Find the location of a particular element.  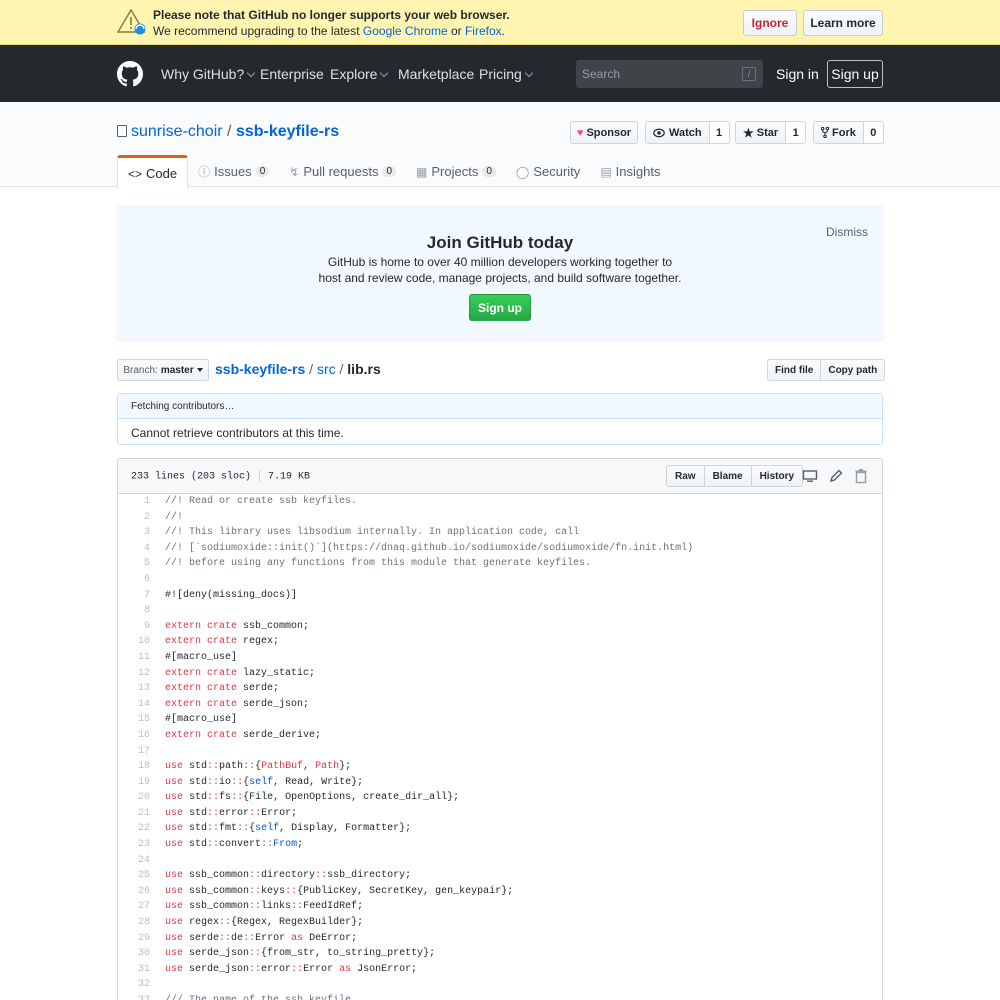

repo-name-link: ssb-keyfile-rs is located at coordinates (287, 131).